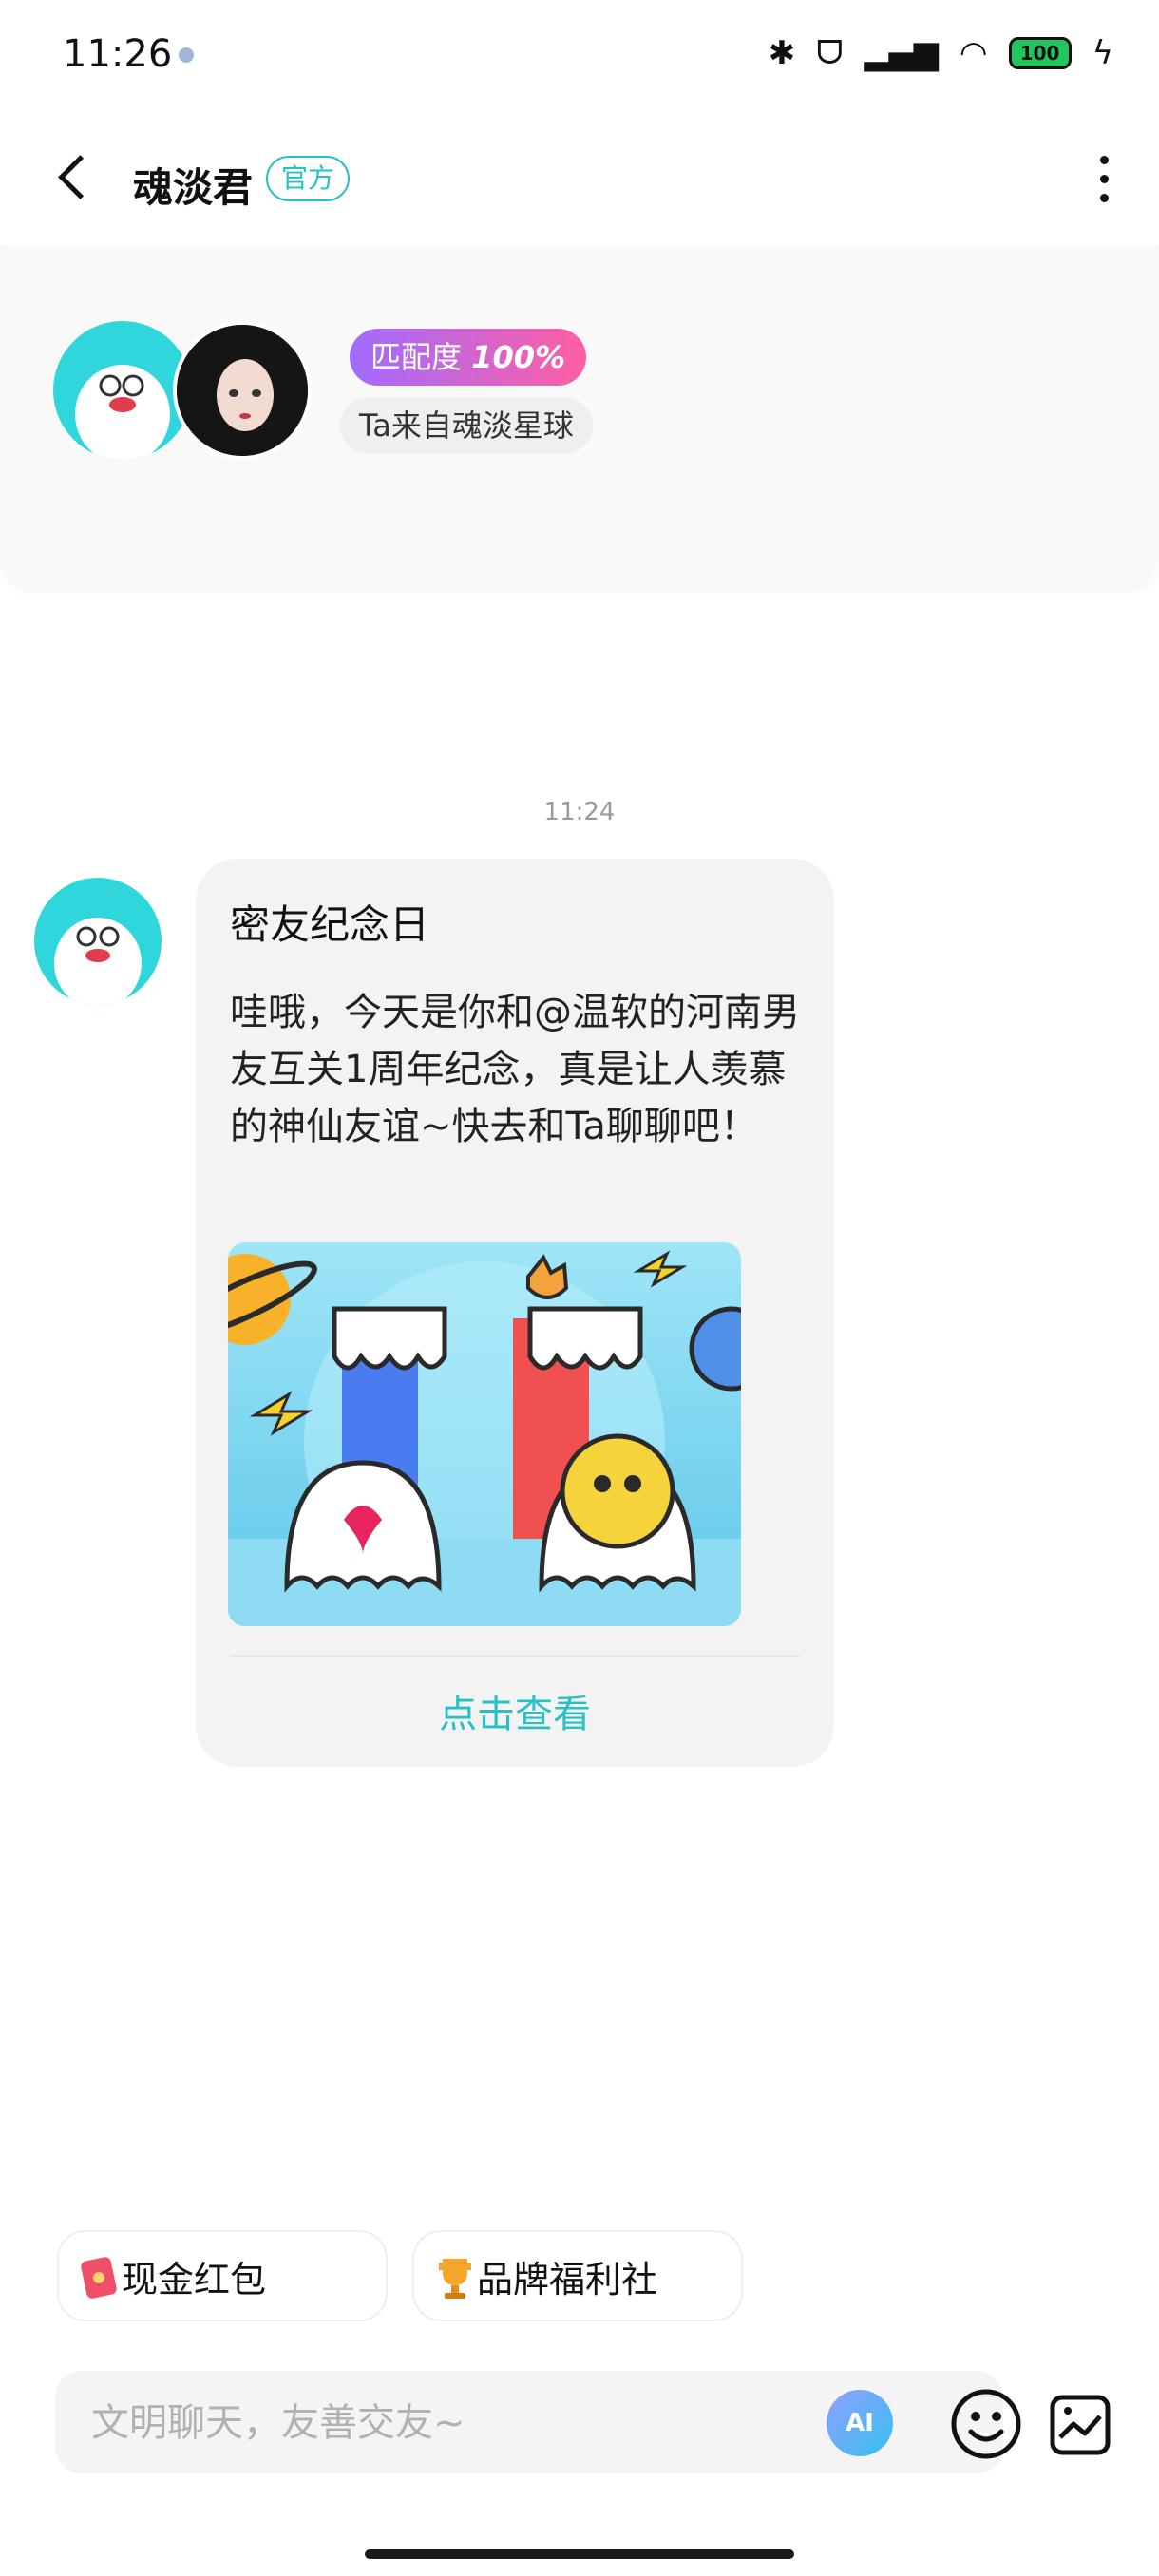 The image size is (1159, 2576). I want to click on page-title: 魂淡君, so click(193, 187).